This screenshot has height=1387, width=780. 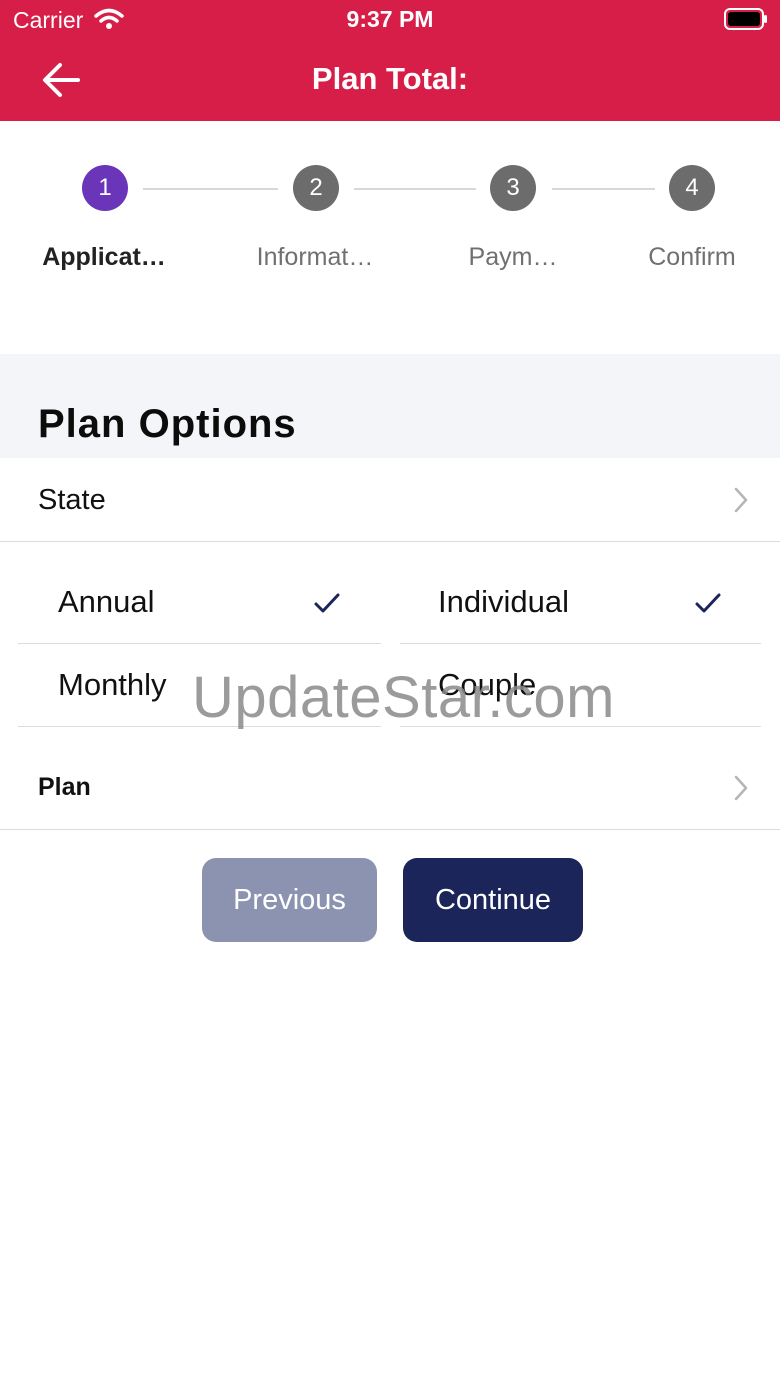 I want to click on step-3-indicator: 3, so click(x=513, y=188).